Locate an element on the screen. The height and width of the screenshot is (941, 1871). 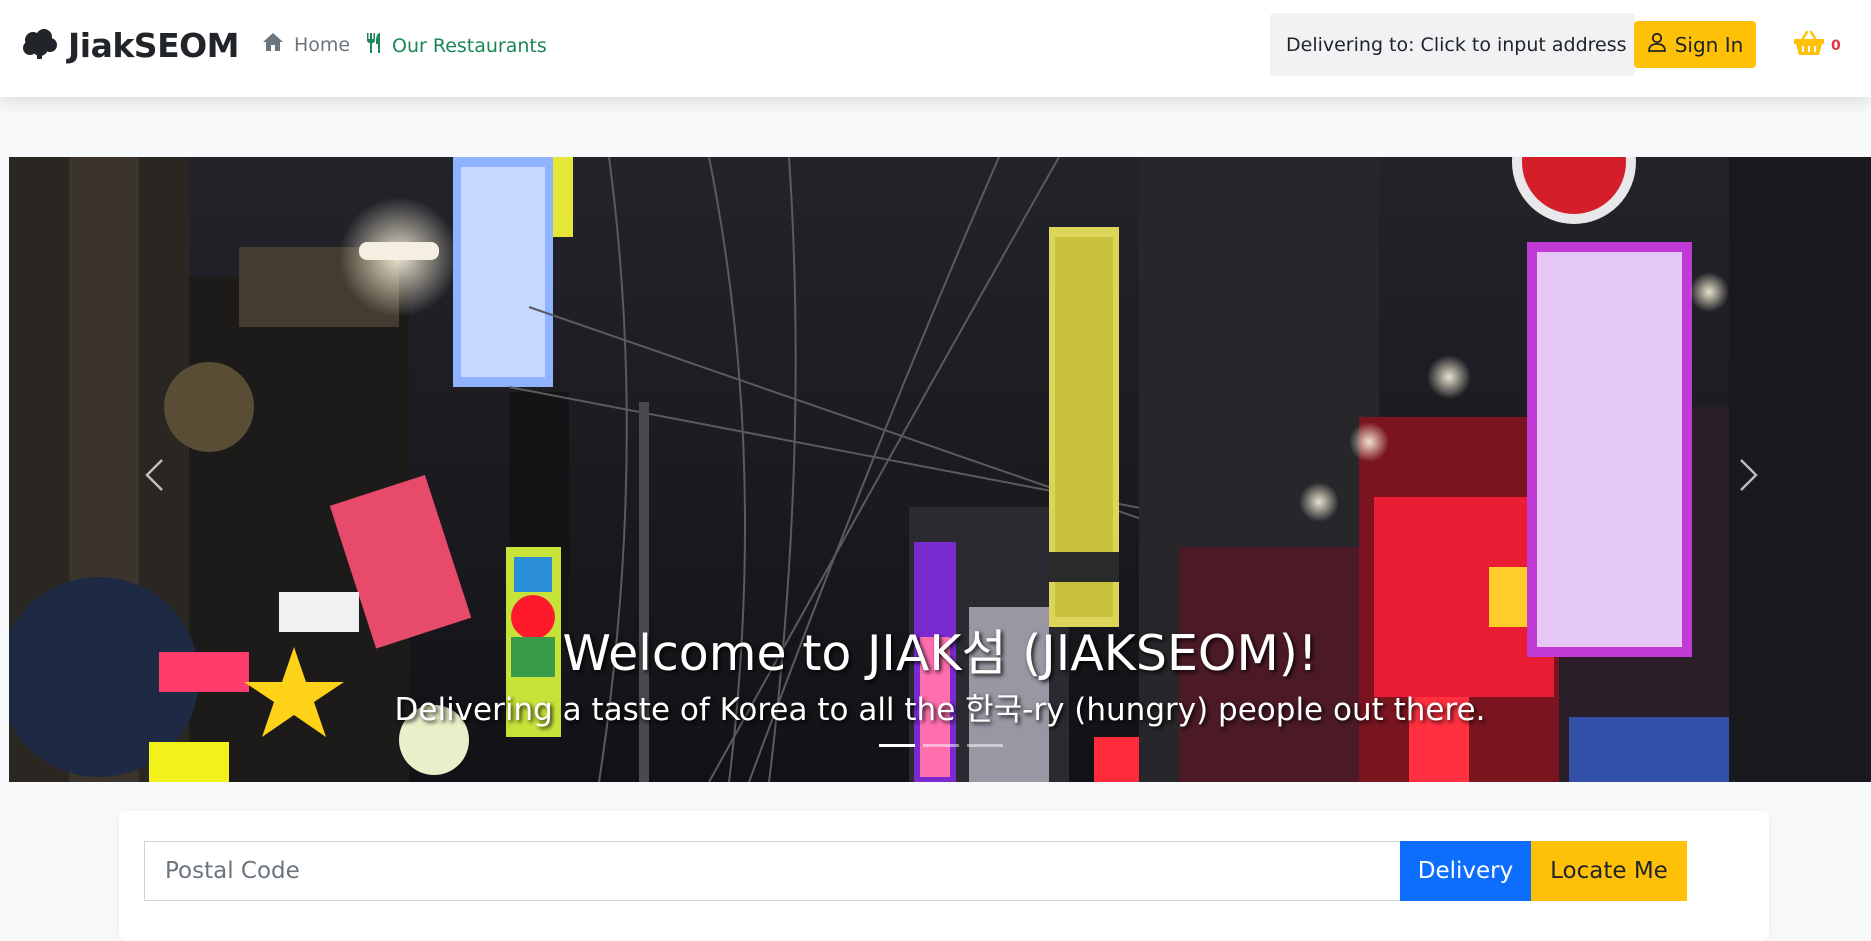
locate-me-button: Locate Me is located at coordinates (1609, 871).